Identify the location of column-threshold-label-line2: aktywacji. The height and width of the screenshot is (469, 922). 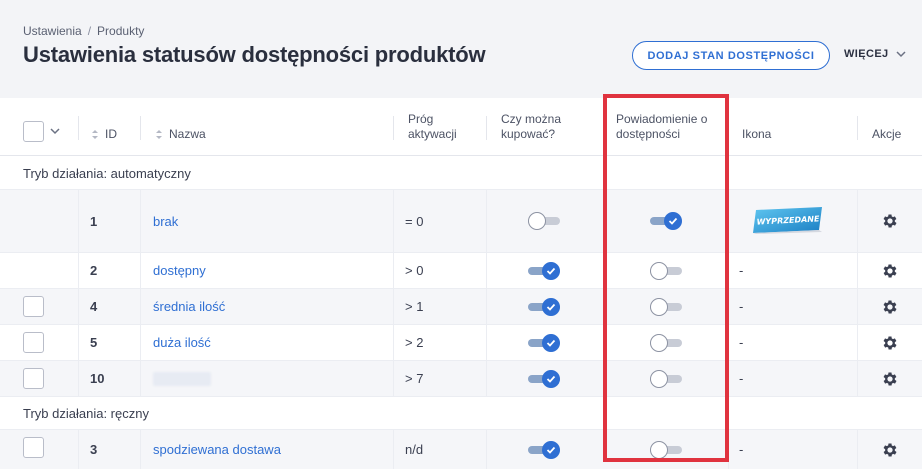
(432, 134).